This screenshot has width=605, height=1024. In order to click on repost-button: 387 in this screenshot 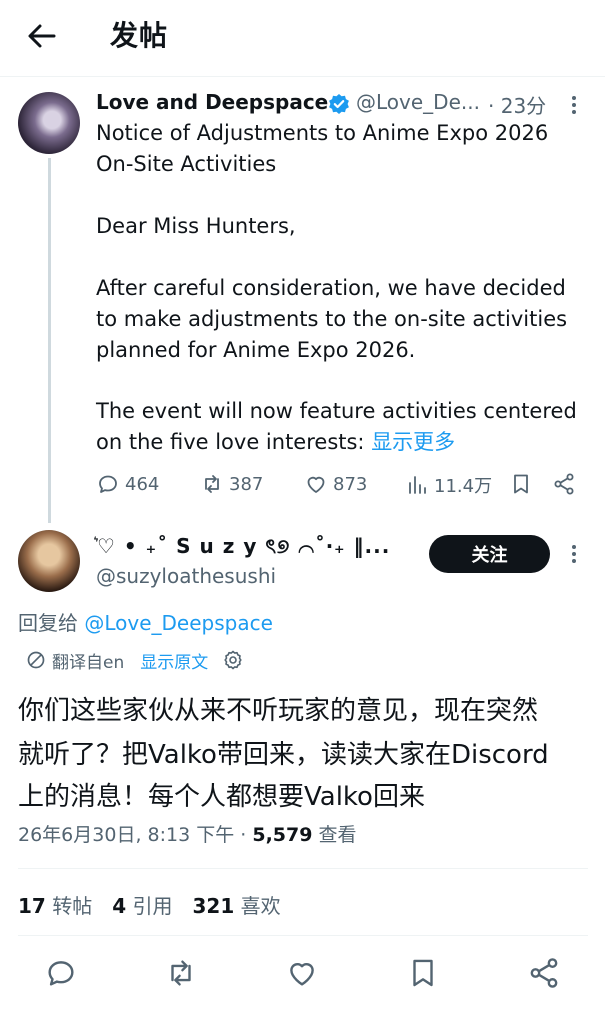, I will do `click(231, 484)`.